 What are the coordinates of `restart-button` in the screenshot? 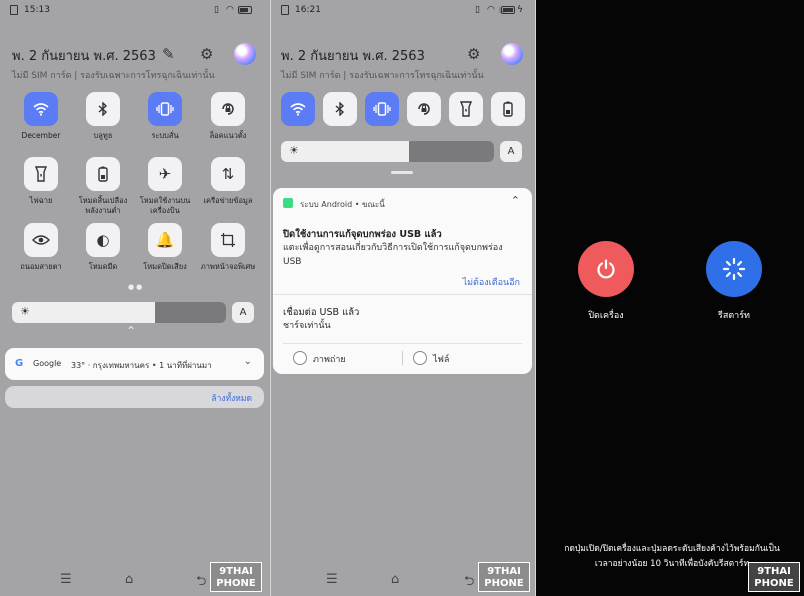 It's located at (734, 269).